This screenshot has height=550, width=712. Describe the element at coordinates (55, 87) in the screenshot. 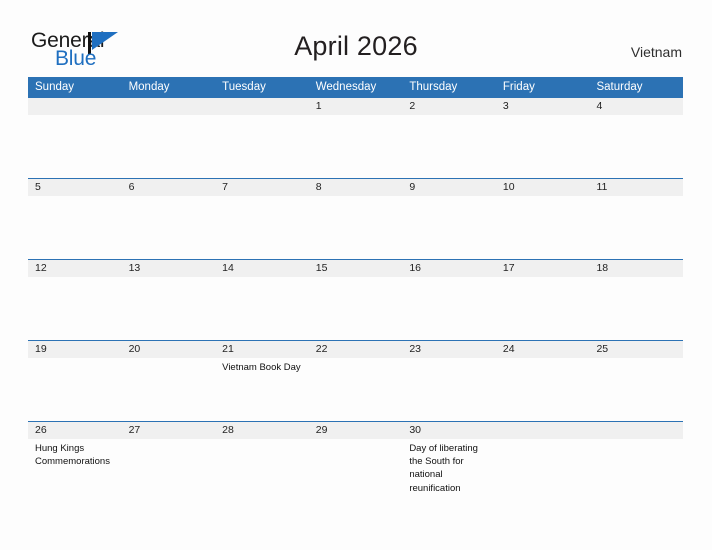

I see `weekday-sunday: Sunday` at that location.